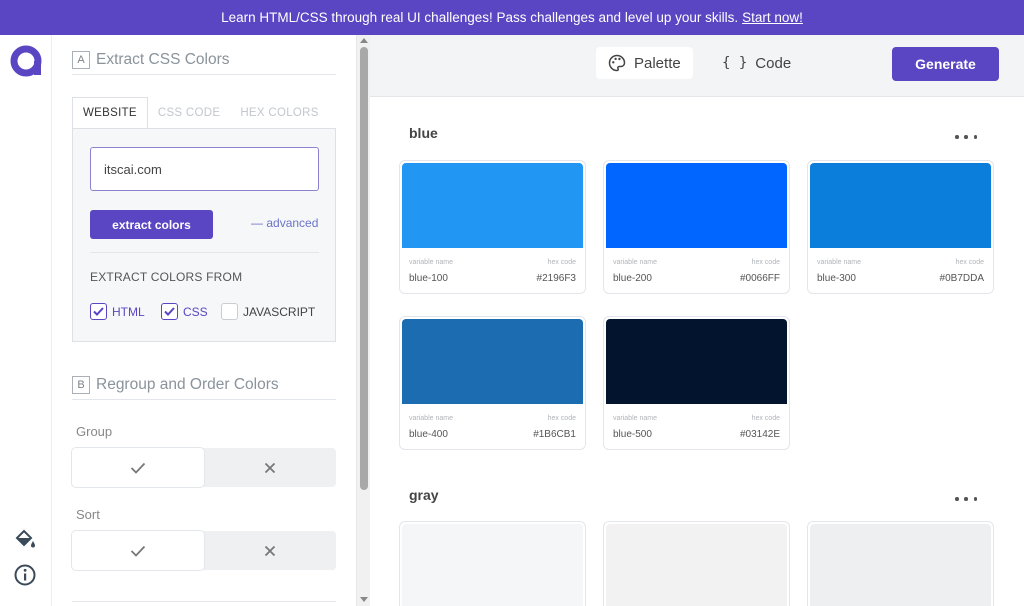 The width and height of the screenshot is (1024, 606). I want to click on checkbox-unchecked-icon, so click(229, 311).